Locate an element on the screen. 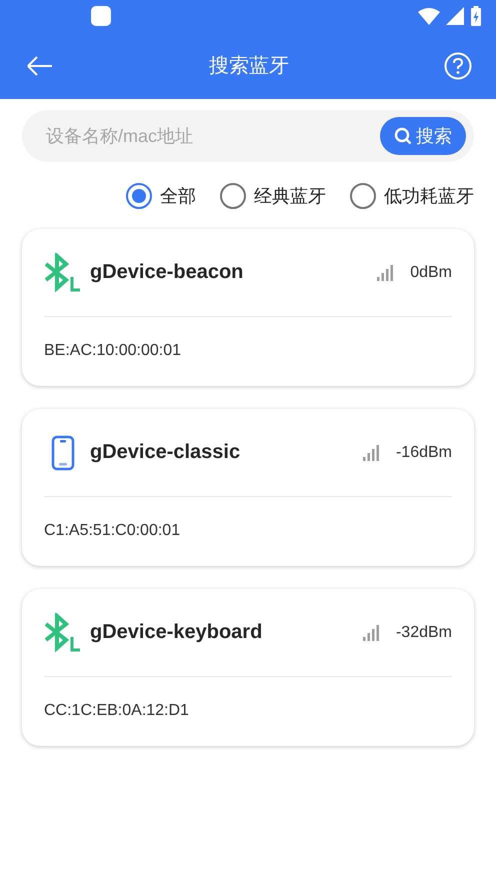 This screenshot has height=883, width=496. search-field: 设备名称/mac地址 搜索 is located at coordinates (248, 136).